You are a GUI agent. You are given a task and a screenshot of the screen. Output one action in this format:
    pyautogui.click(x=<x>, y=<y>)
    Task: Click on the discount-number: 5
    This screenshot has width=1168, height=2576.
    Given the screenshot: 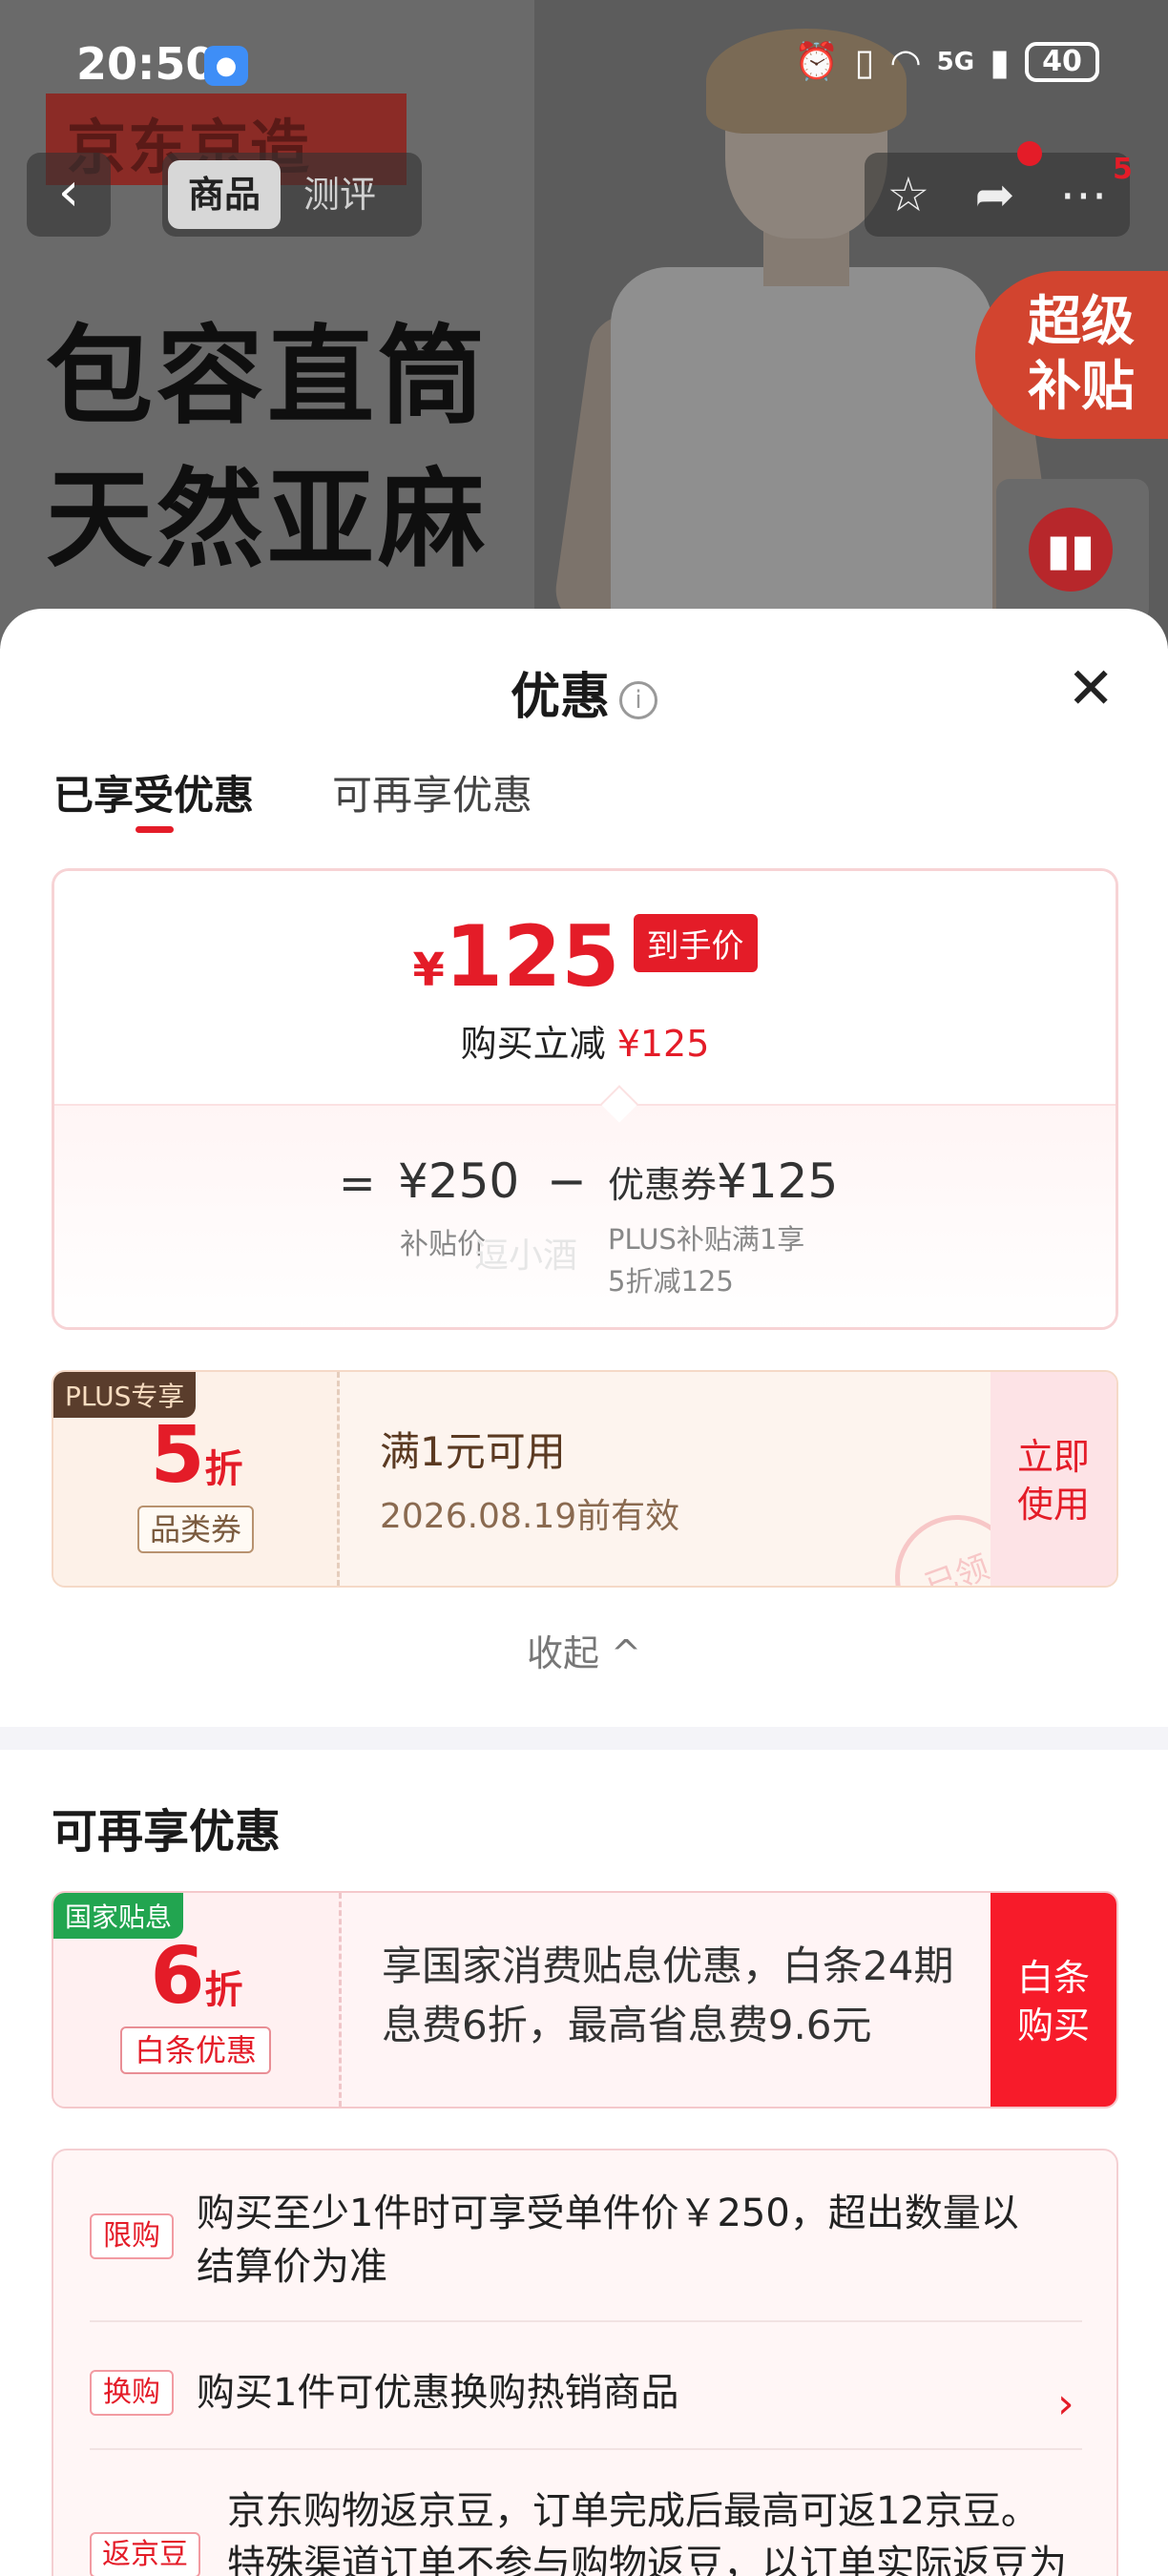 What is the action you would take?
    pyautogui.click(x=177, y=1455)
    